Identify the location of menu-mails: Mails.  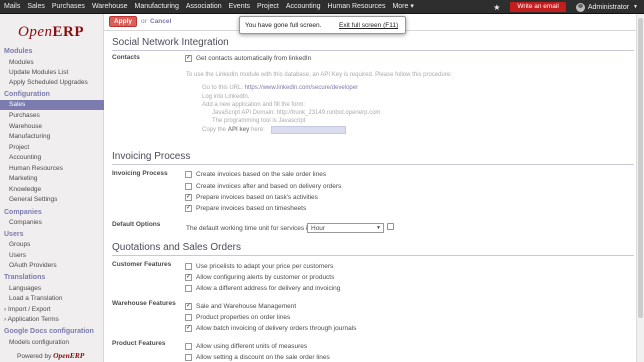
(11, 7).